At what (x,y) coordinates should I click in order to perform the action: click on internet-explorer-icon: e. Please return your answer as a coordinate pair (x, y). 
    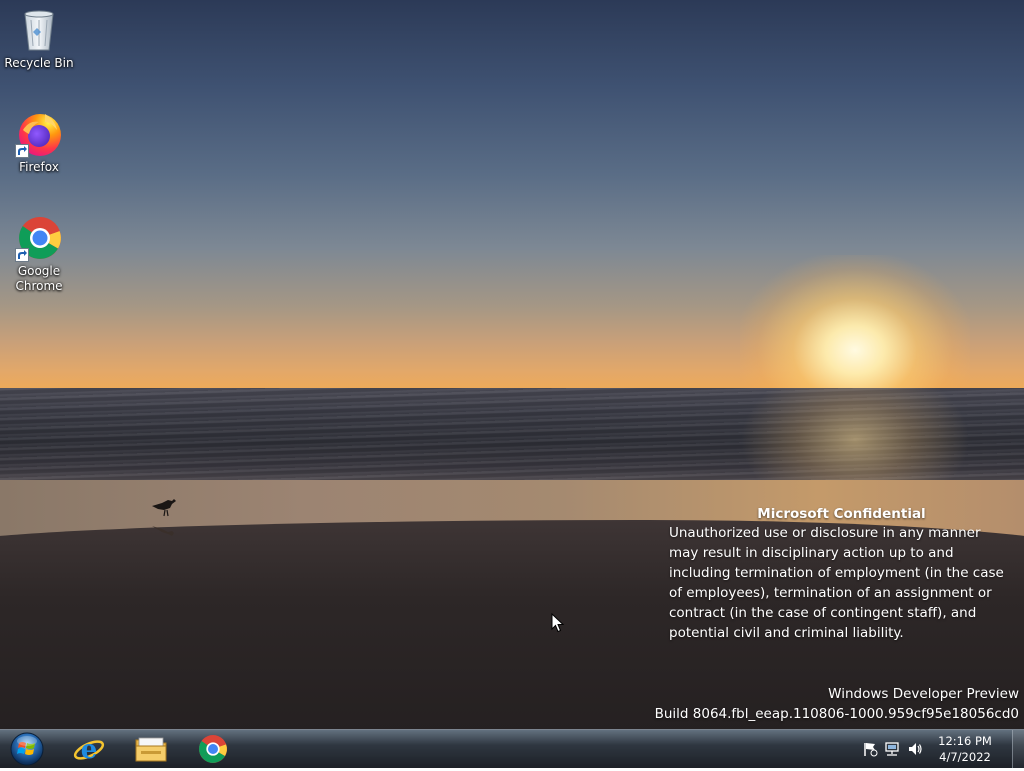
    Looking at the image, I should click on (89, 750).